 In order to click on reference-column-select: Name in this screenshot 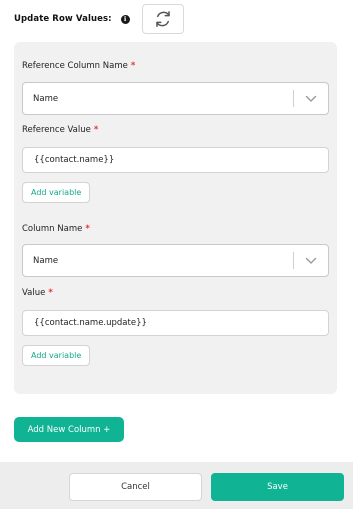, I will do `click(175, 98)`.